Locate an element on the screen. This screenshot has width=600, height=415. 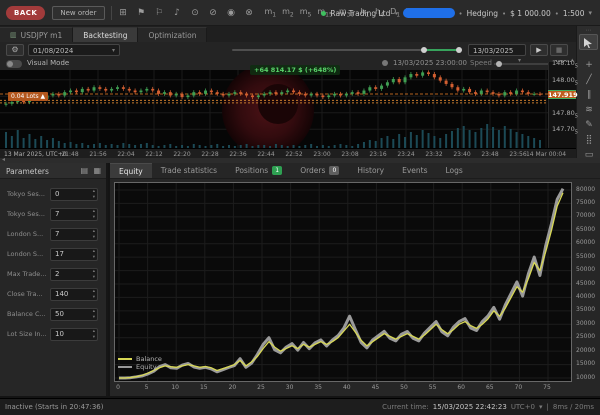
profit-tooltip: +64 814.17 $ (+648%) is located at coordinates (295, 70).